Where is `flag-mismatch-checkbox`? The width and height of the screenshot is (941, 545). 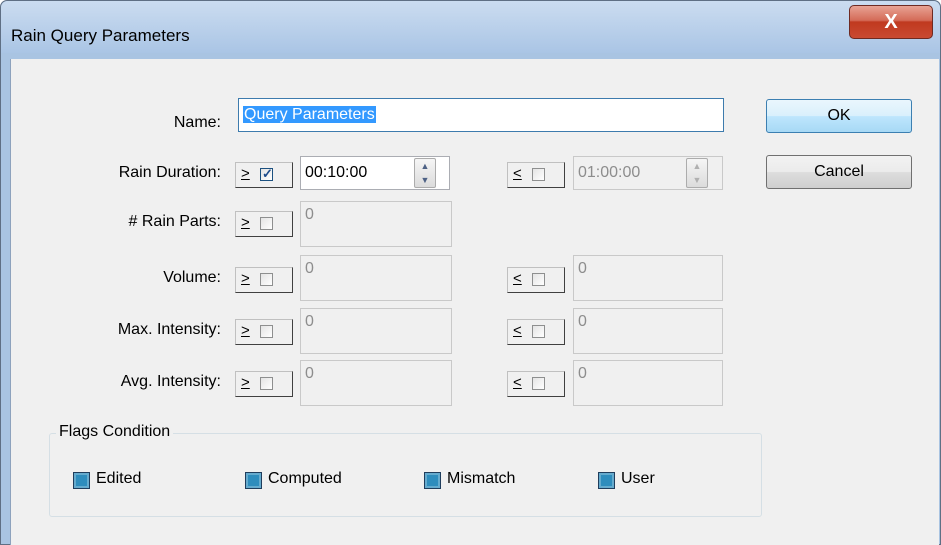 flag-mismatch-checkbox is located at coordinates (432, 480).